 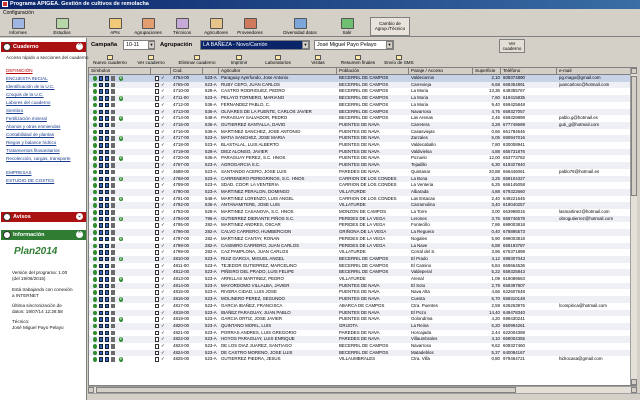 I want to click on col-header-cod2, so click(x=211, y=71).